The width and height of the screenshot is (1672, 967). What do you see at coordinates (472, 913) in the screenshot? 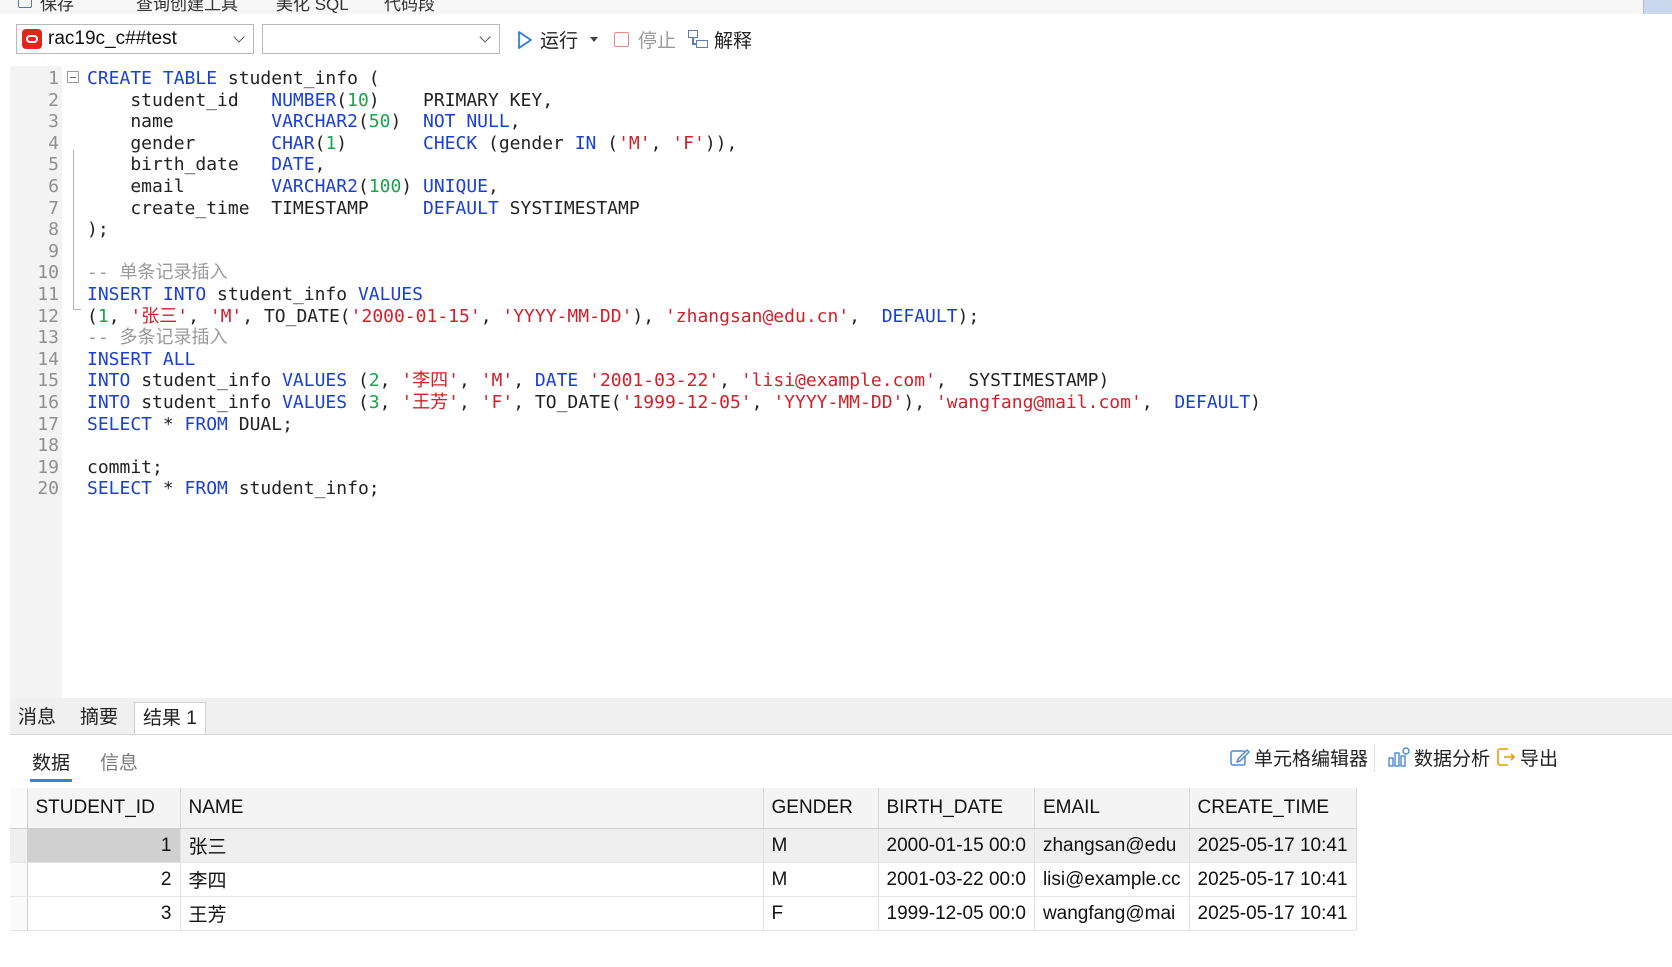
I see `table-cell: 王芳` at bounding box center [472, 913].